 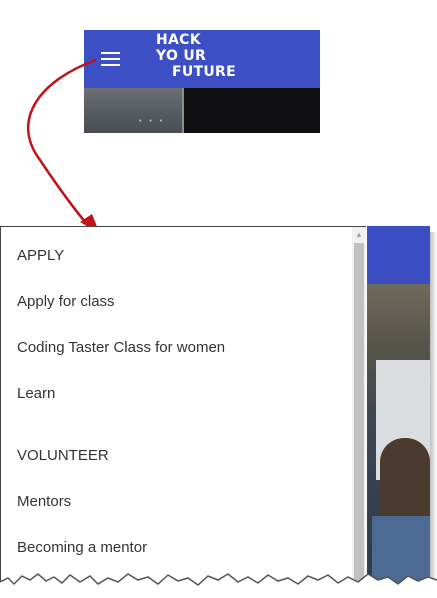 I want to click on menu-item-becoming-a-mentor: Becoming a mentor, so click(x=82, y=547).